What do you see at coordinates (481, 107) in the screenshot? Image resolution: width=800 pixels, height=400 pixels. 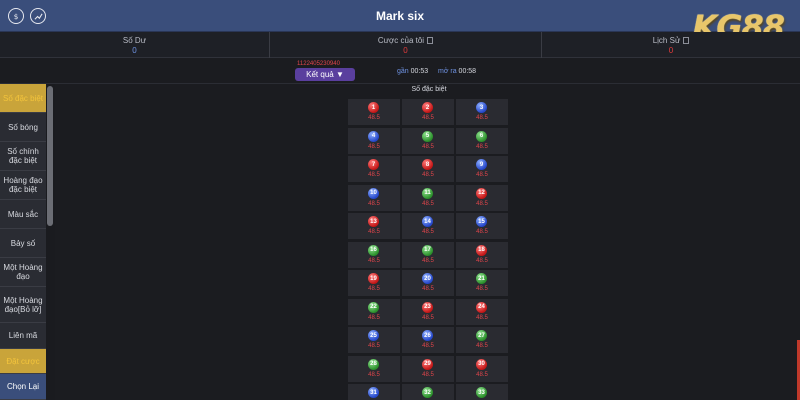 I see `number-ball: 3` at bounding box center [481, 107].